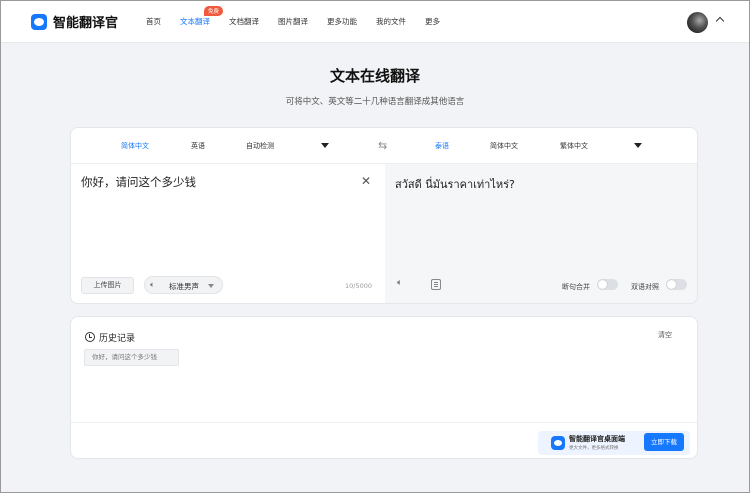 Image resolution: width=750 pixels, height=493 pixels. Describe the element at coordinates (645, 287) in the screenshot. I see `bilingual-label: 双语对照` at that location.